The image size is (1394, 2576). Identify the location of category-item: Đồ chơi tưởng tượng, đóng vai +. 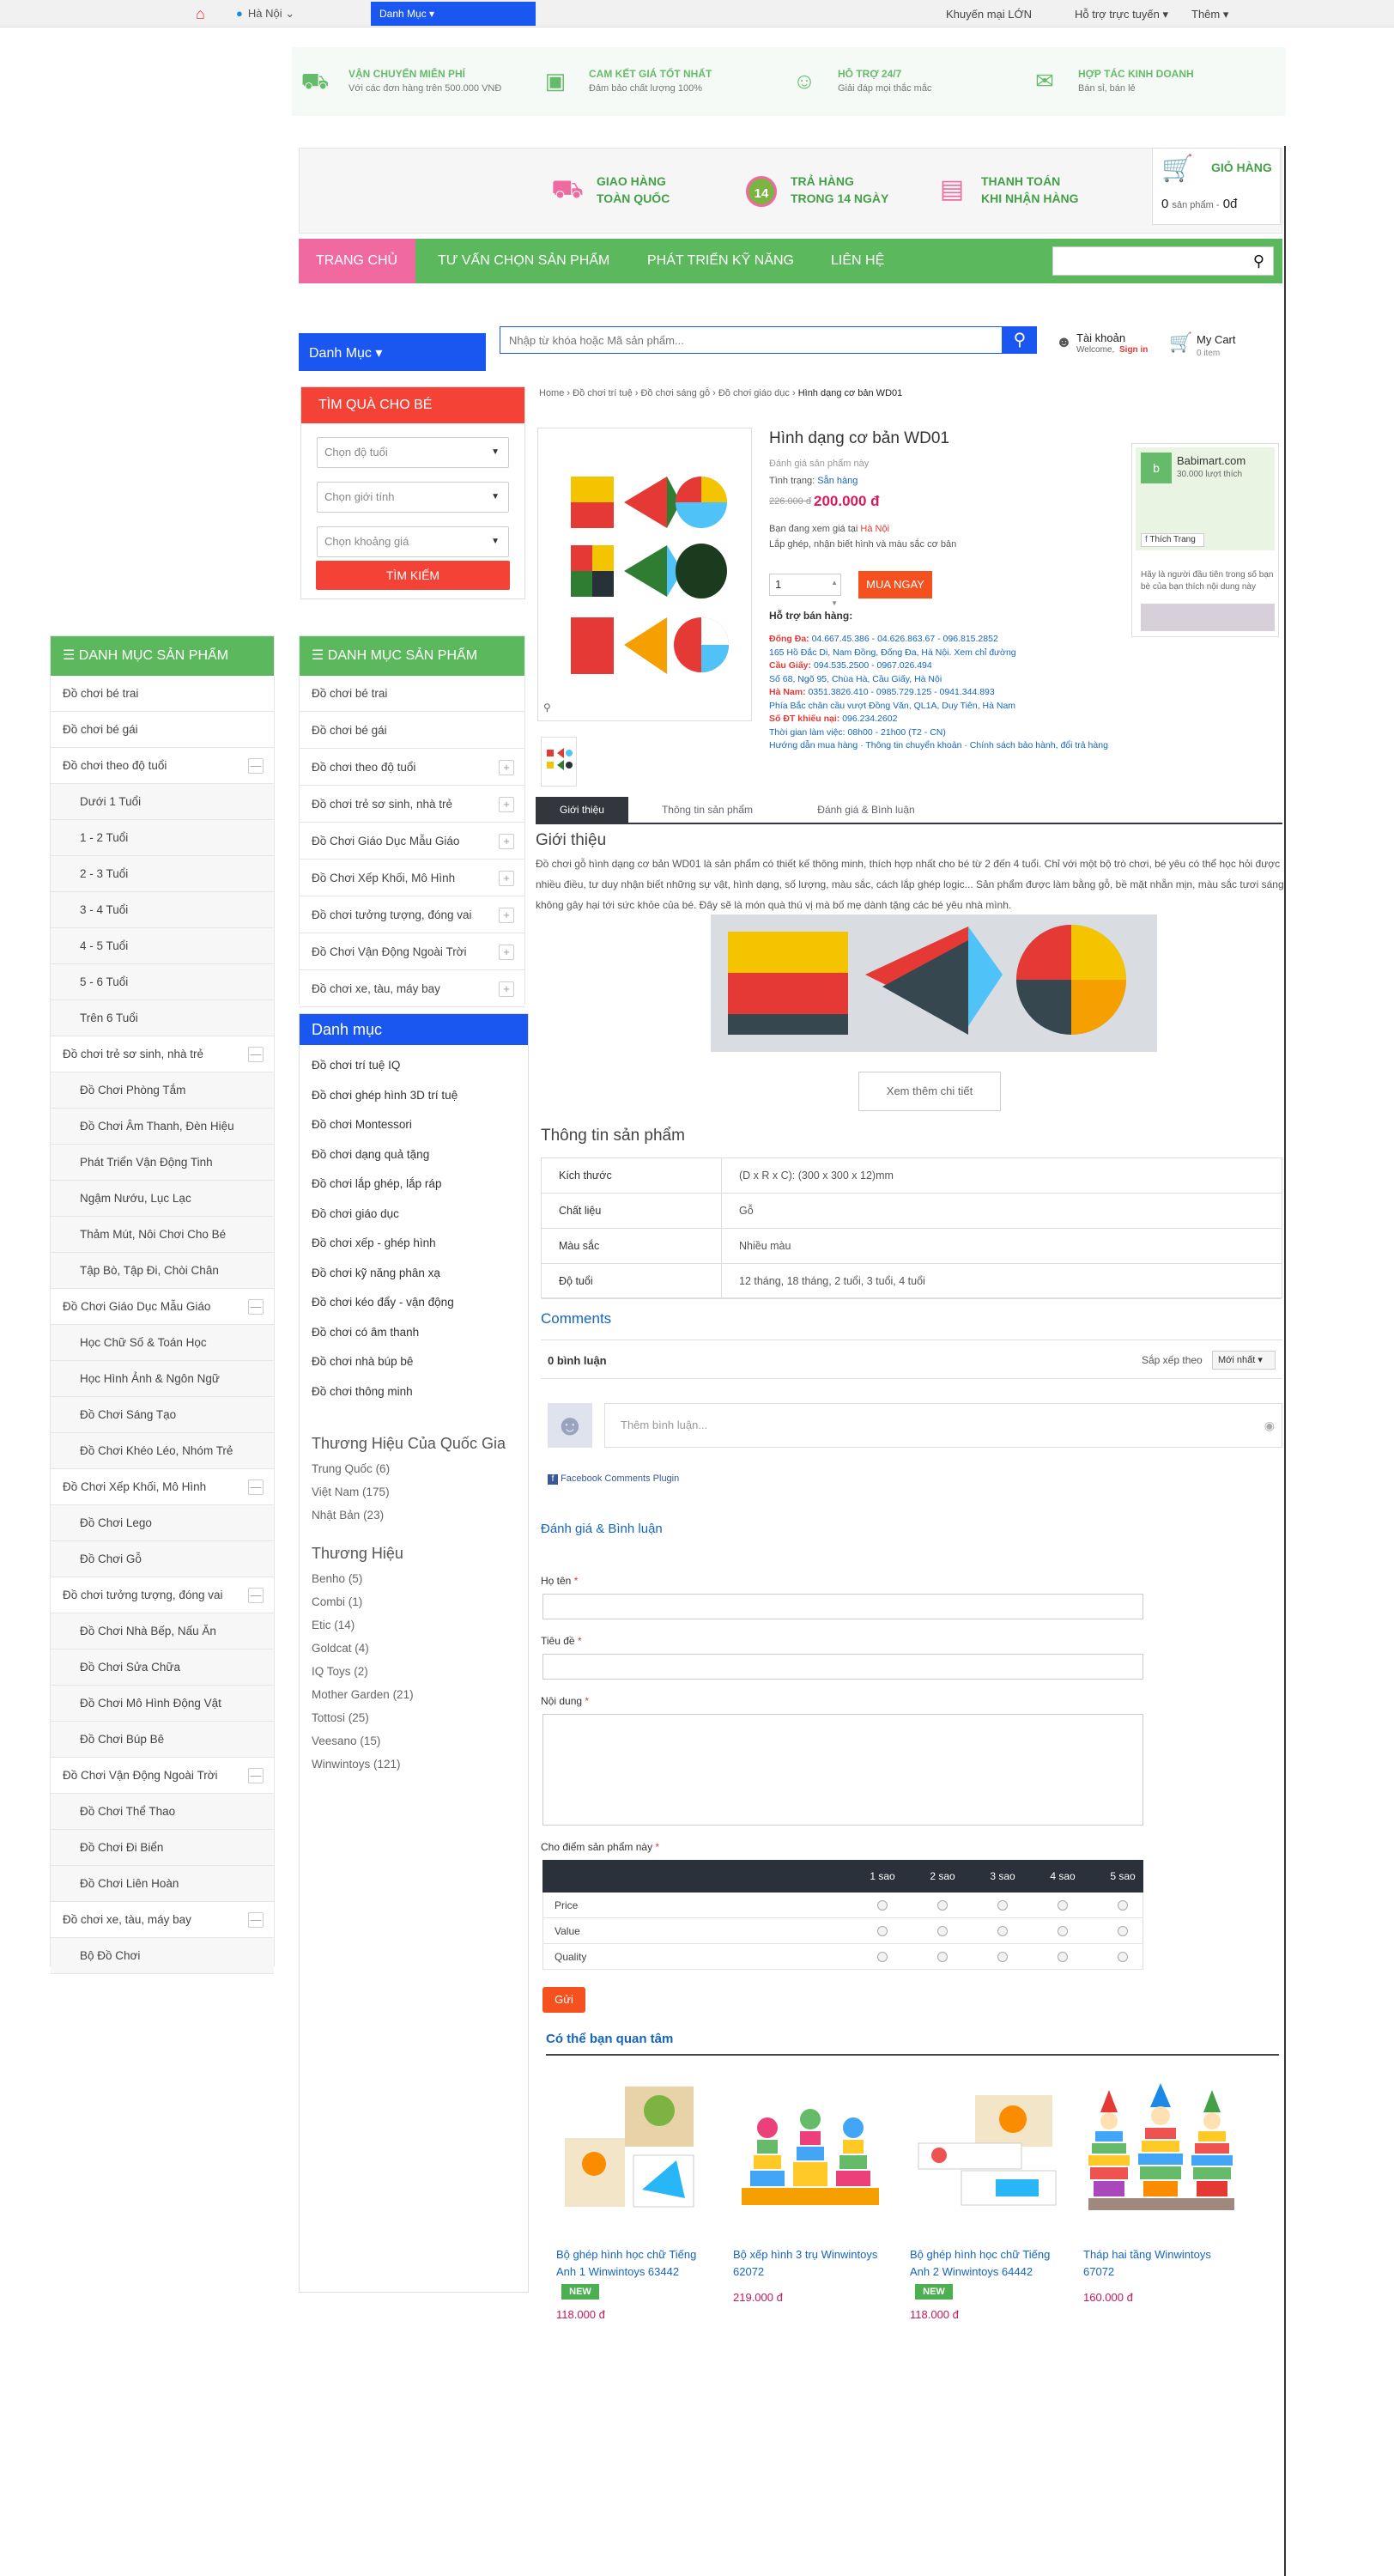
(412, 915).